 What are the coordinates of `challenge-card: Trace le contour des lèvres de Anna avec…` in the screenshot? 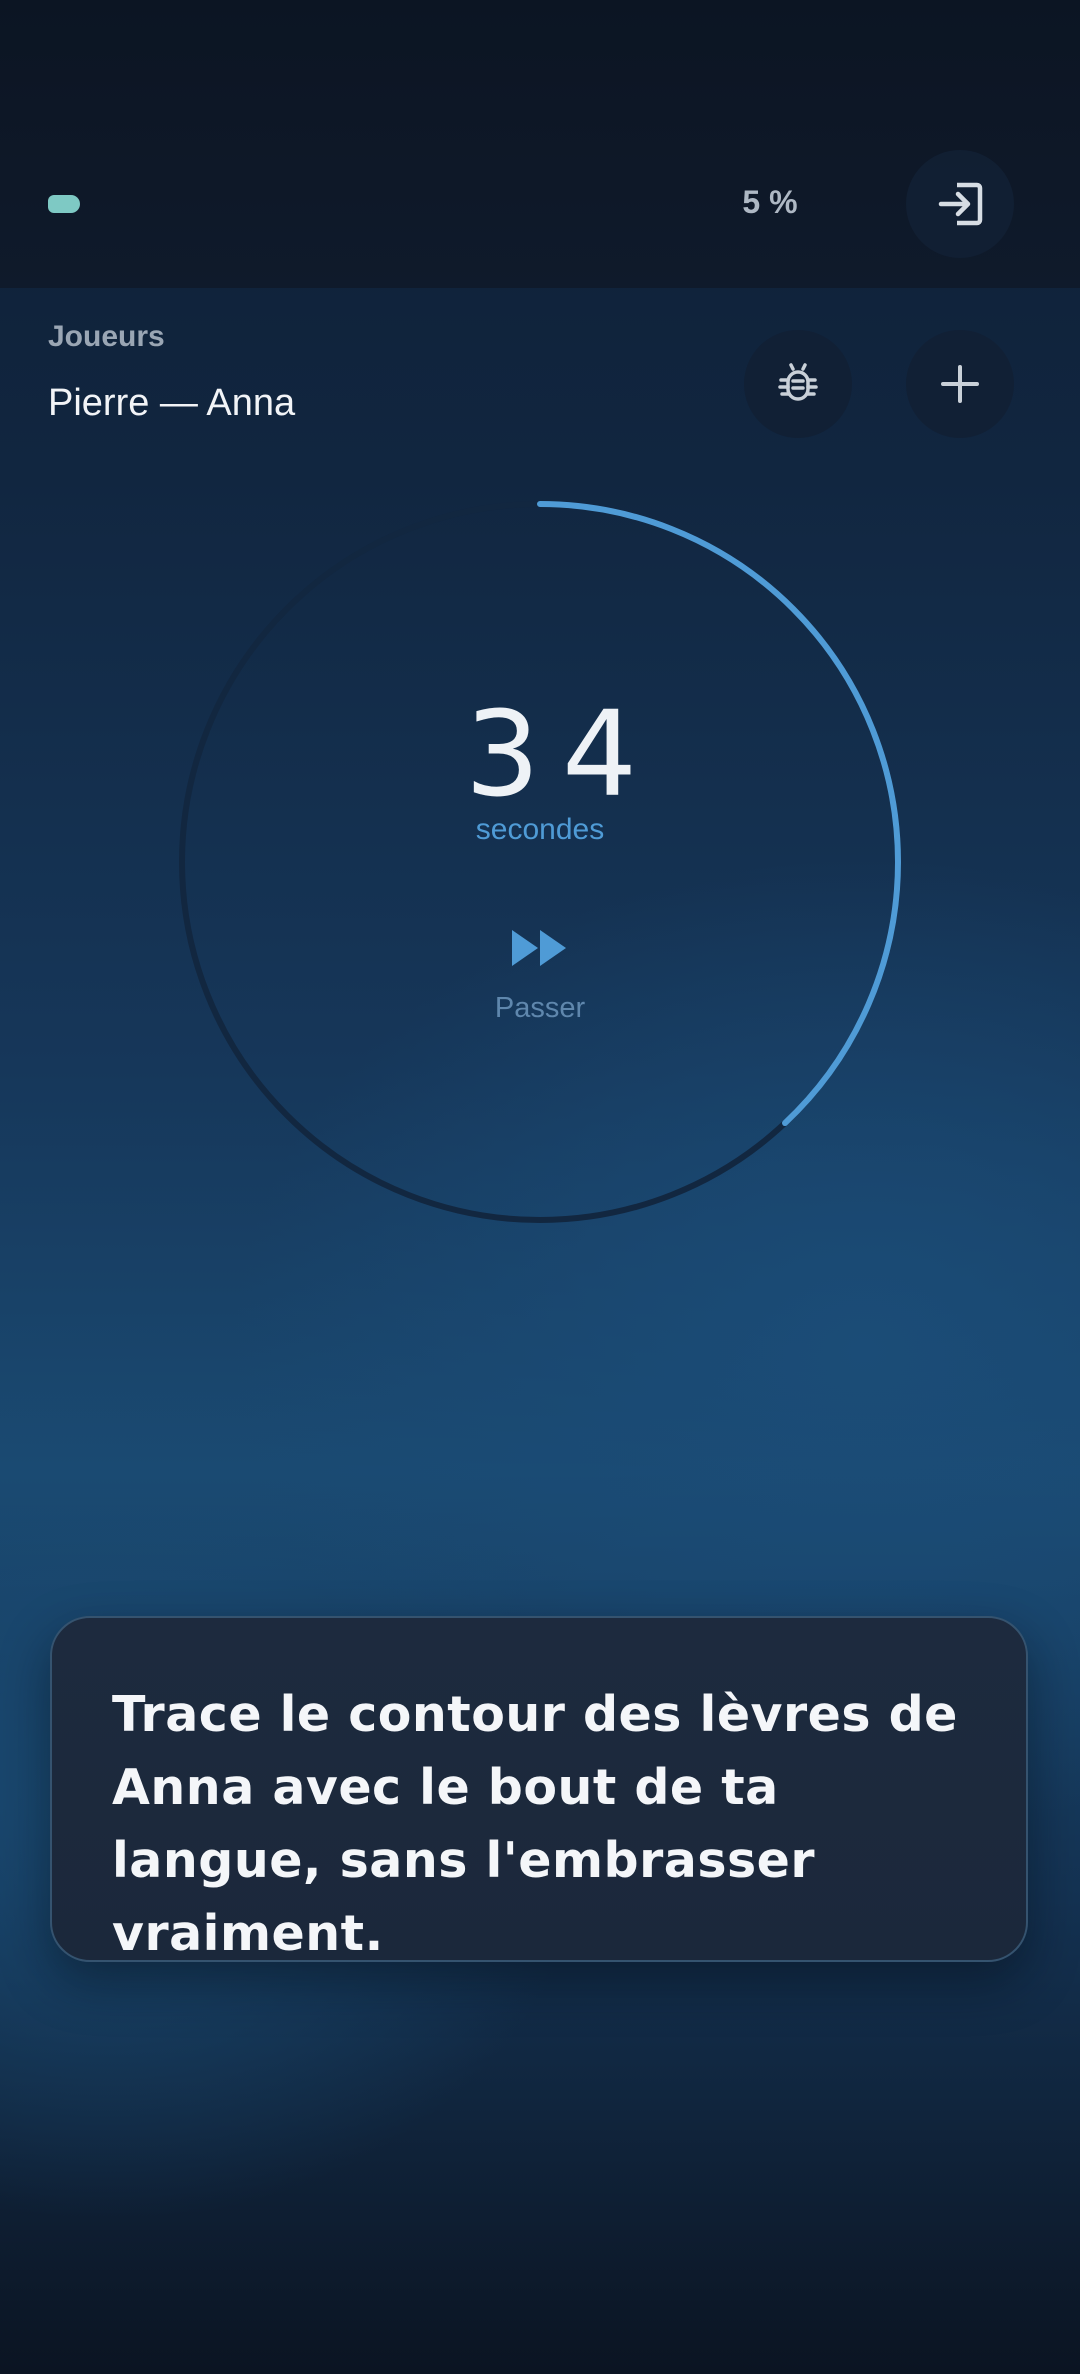 It's located at (539, 1789).